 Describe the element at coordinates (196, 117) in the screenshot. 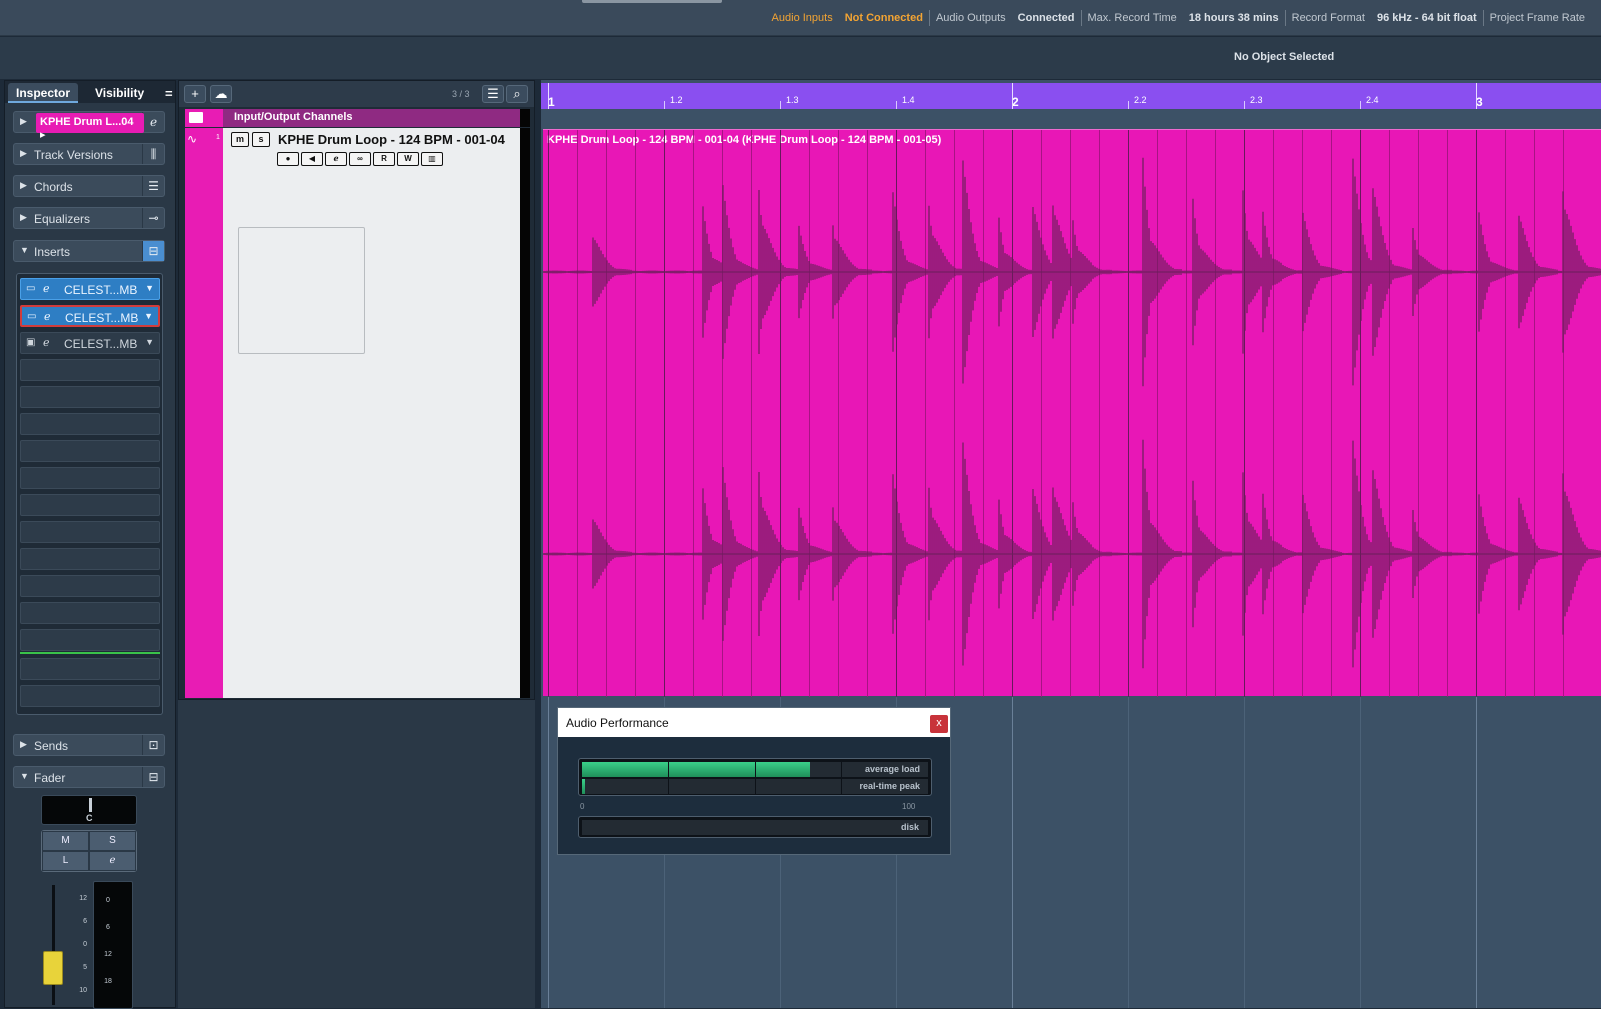

I see `folder-icon` at that location.